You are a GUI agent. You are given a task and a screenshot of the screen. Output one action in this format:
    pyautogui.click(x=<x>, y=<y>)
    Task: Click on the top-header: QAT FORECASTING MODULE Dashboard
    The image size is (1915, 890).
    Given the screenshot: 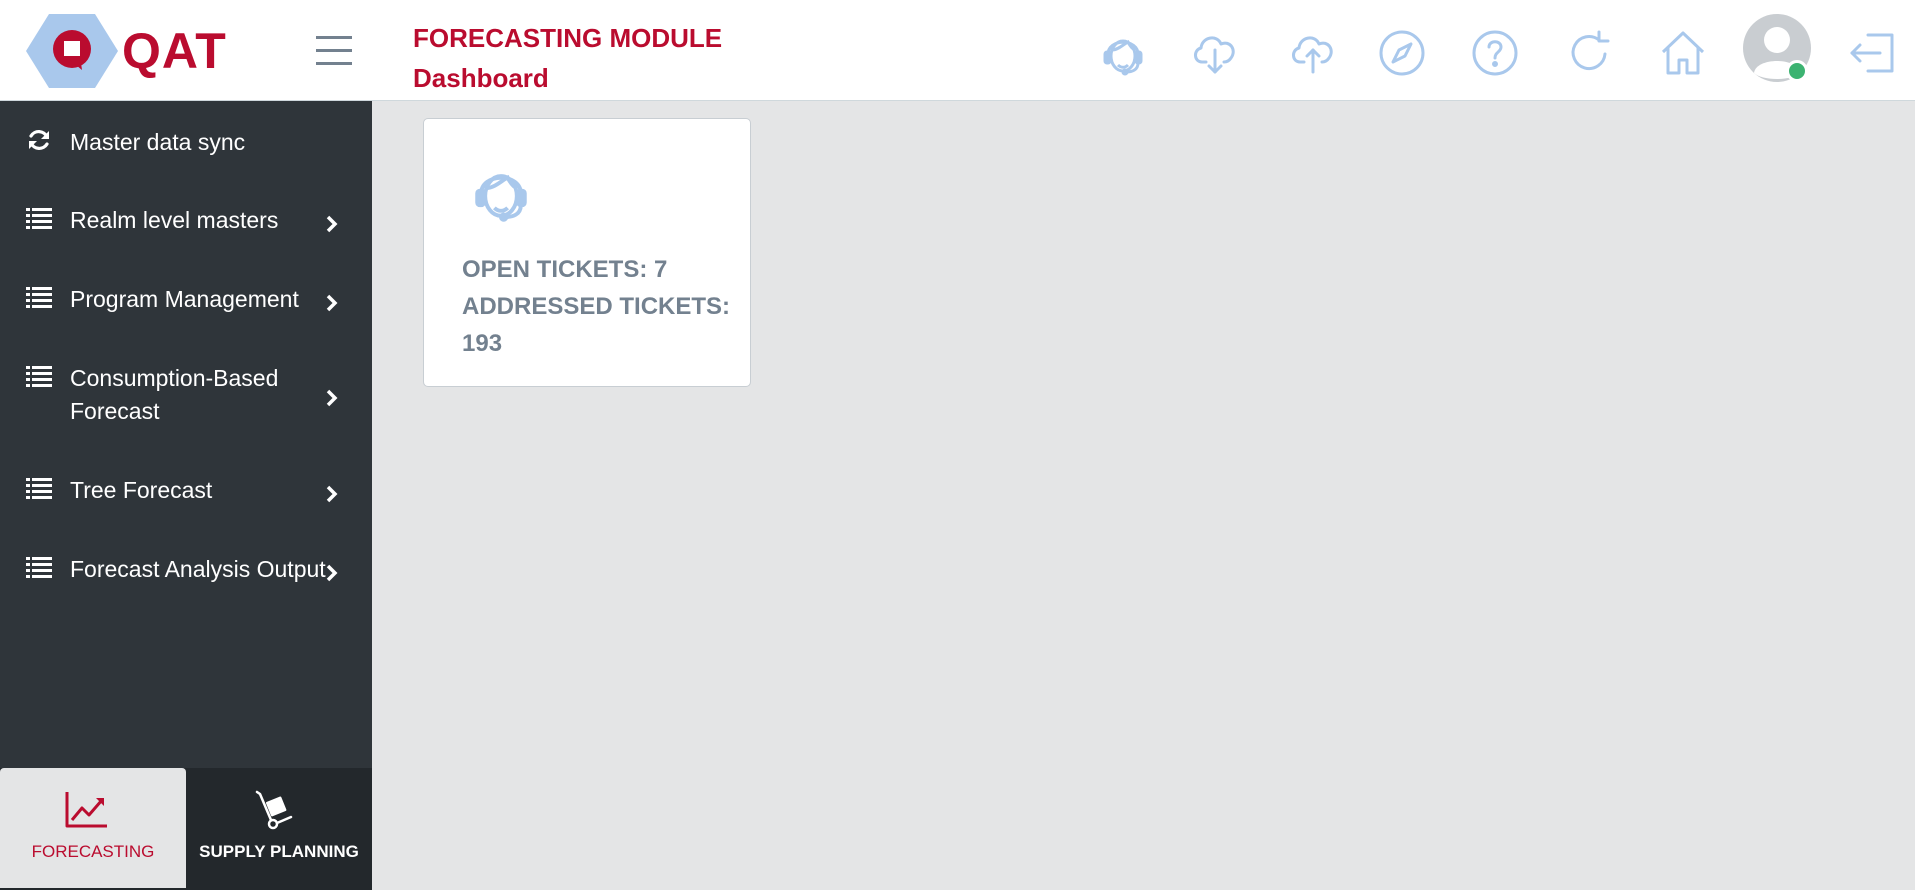 What is the action you would take?
    pyautogui.click(x=957, y=50)
    